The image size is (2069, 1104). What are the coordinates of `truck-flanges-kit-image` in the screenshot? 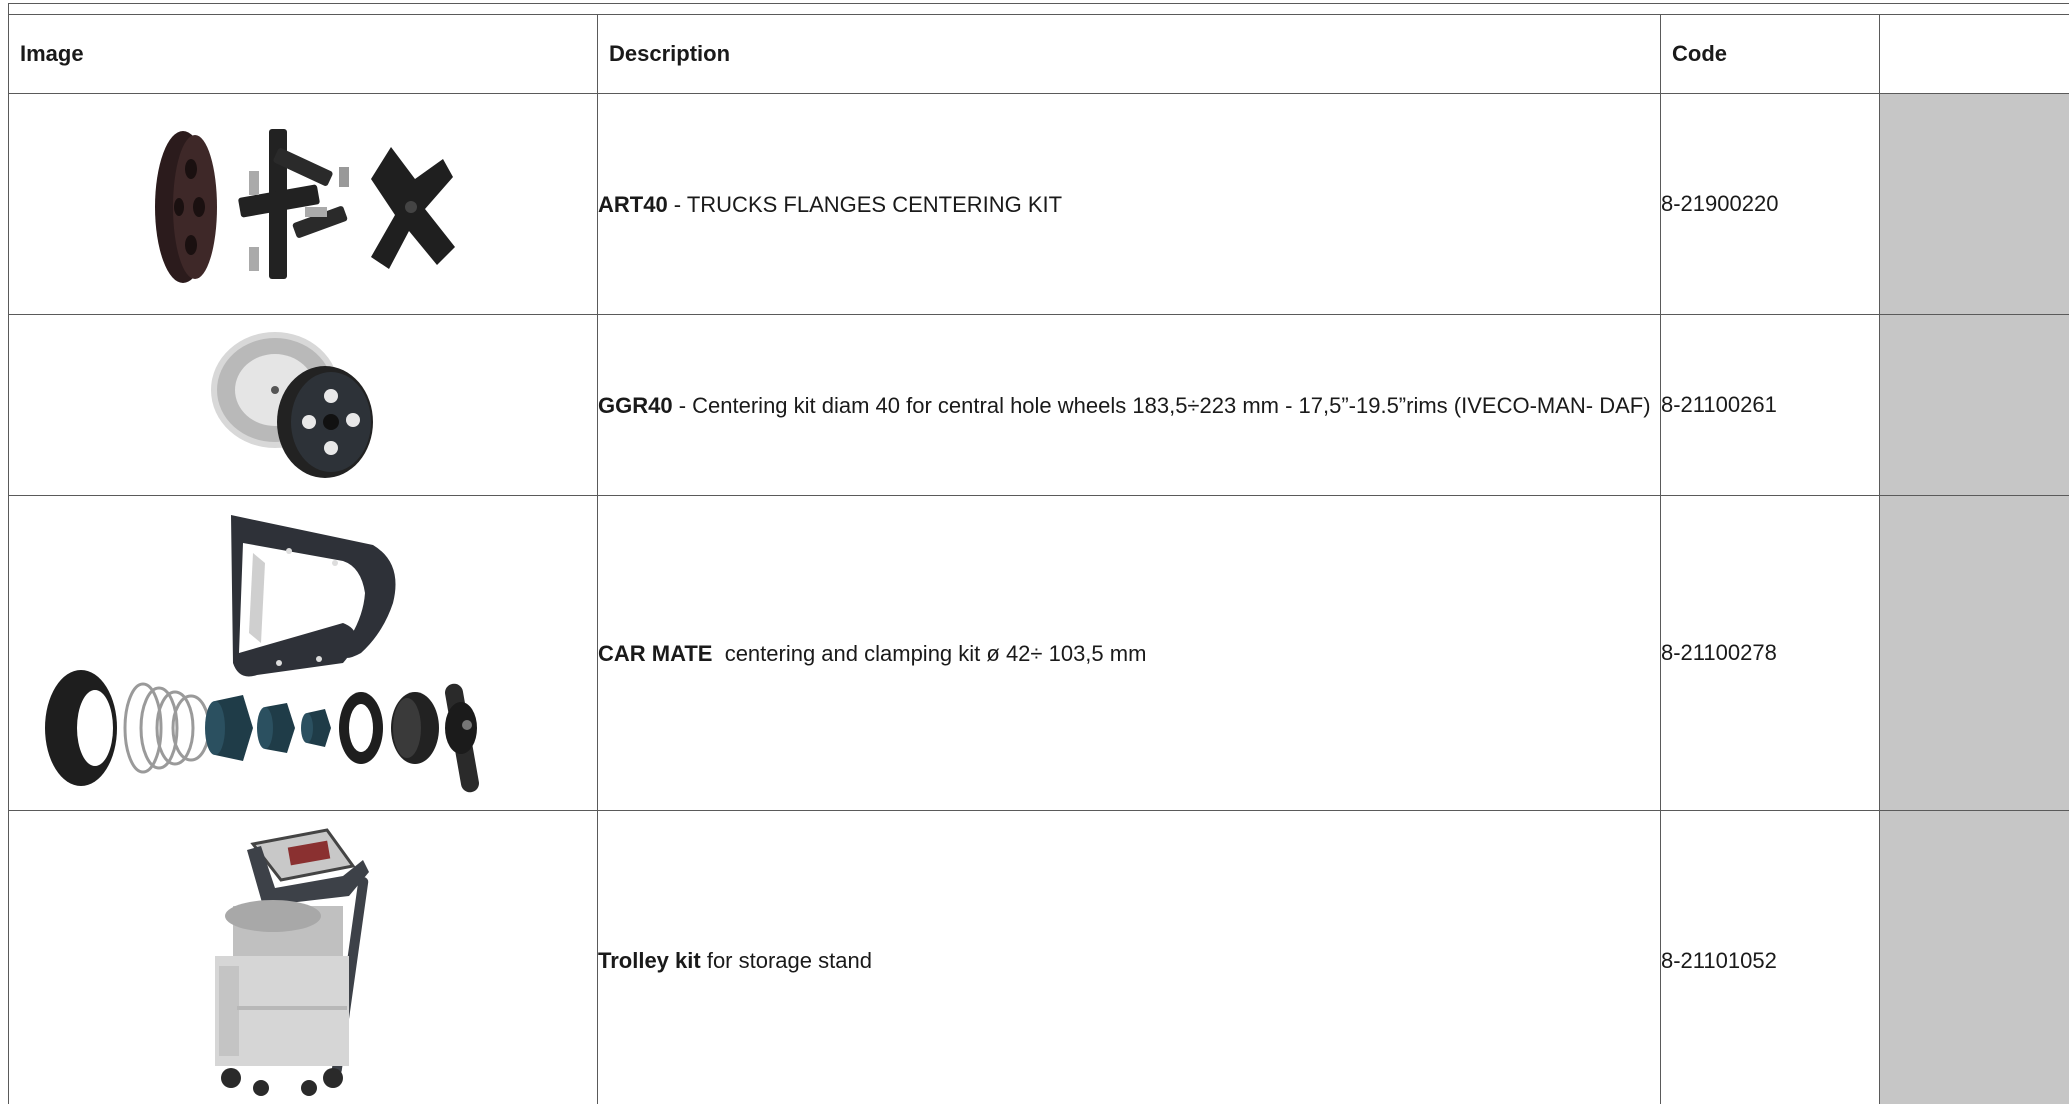 It's located at (303, 204).